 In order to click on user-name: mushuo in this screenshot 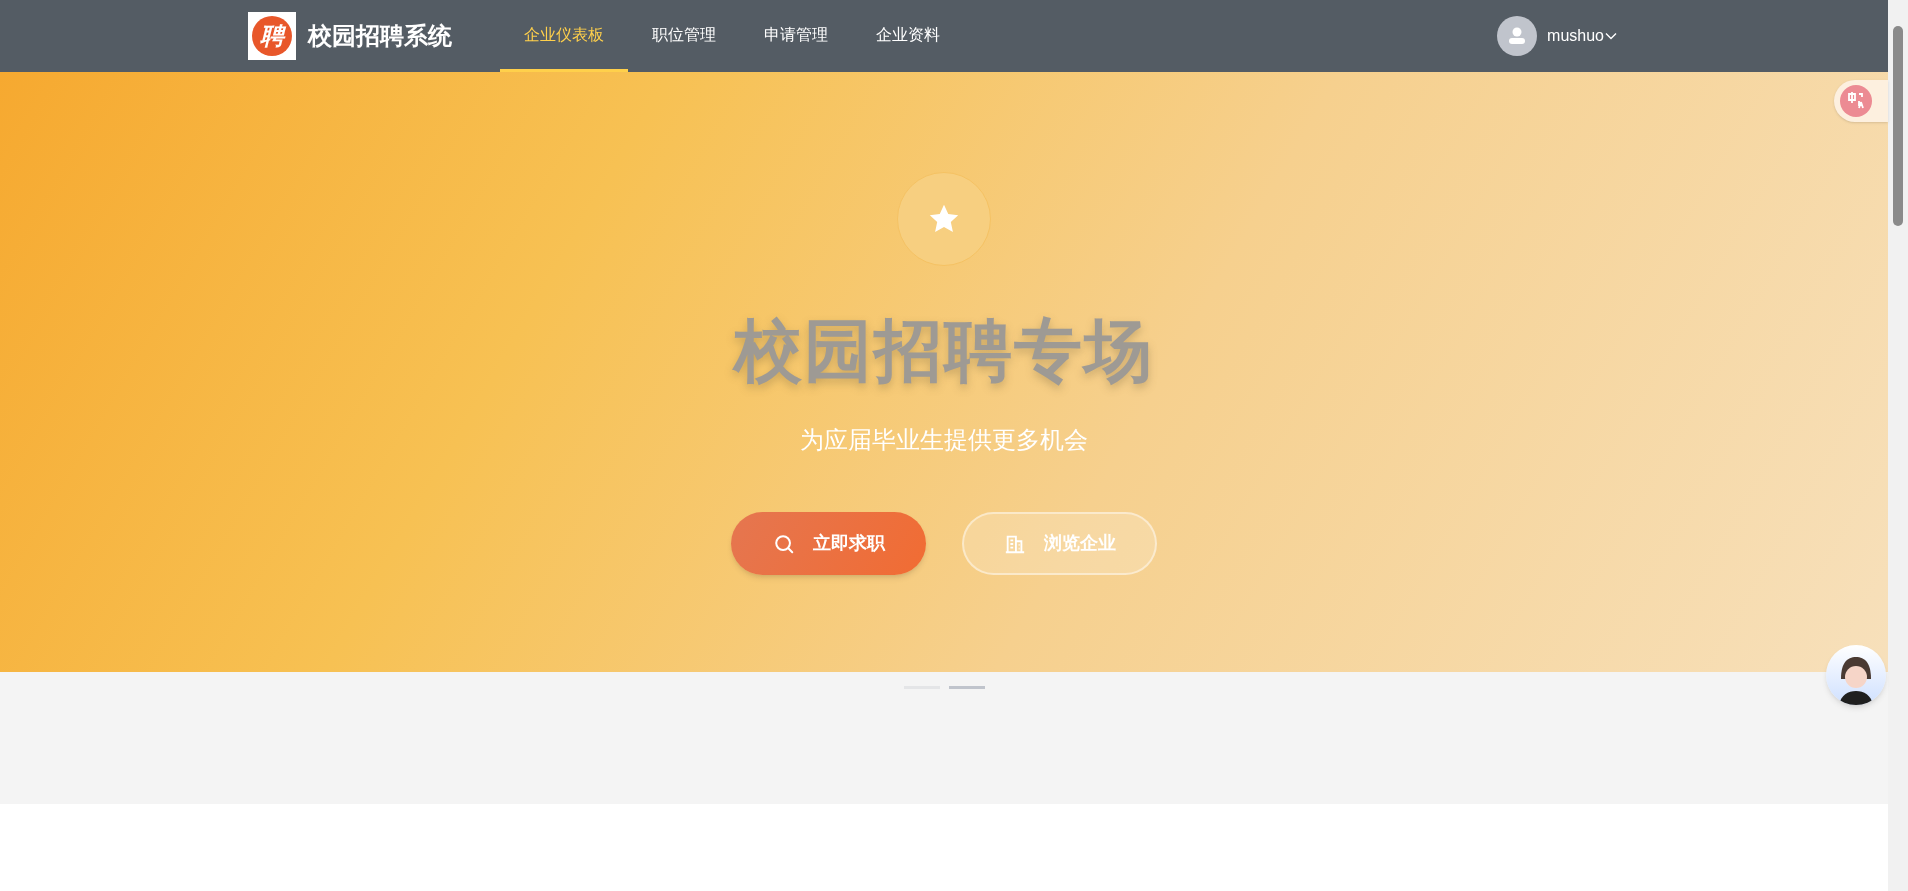, I will do `click(1575, 36)`.